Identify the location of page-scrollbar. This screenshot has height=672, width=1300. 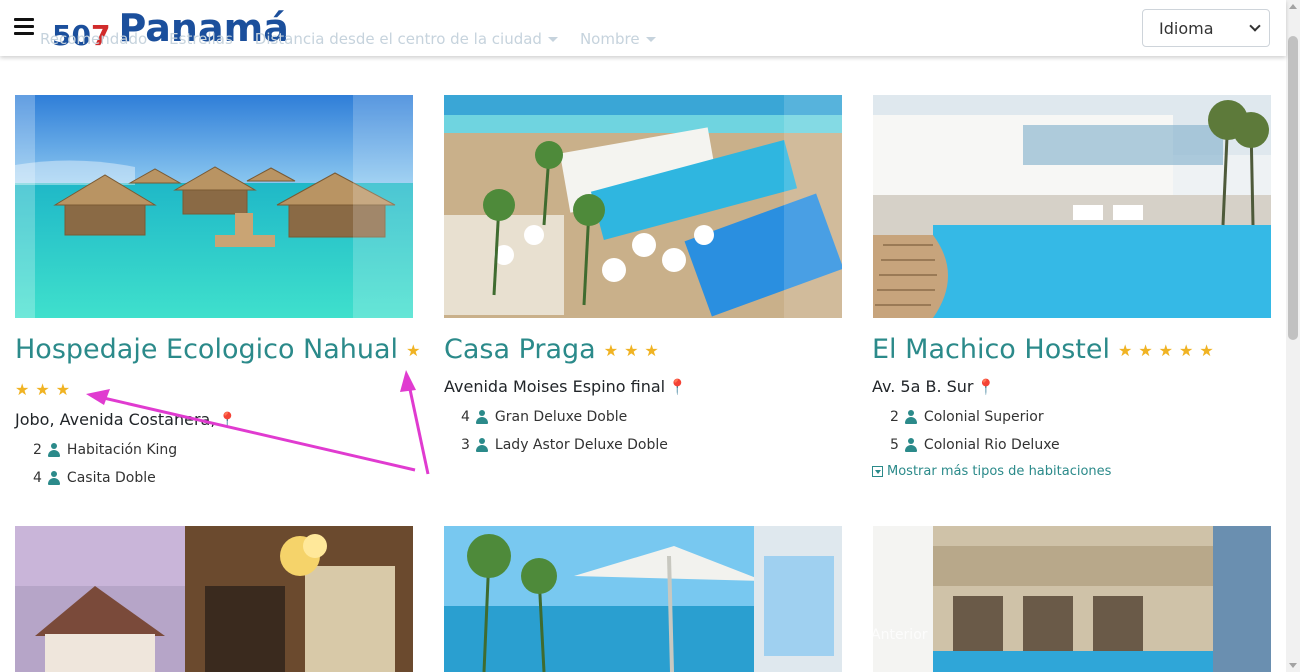
(1293, 336).